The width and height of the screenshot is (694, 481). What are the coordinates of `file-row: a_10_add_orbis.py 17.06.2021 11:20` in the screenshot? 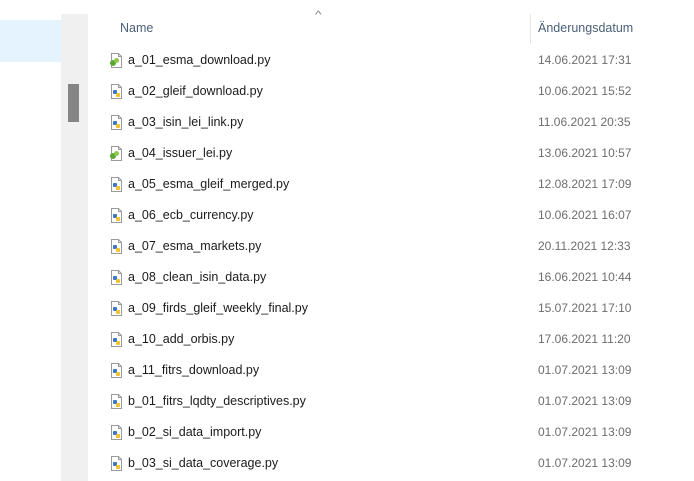 It's located at (391, 338).